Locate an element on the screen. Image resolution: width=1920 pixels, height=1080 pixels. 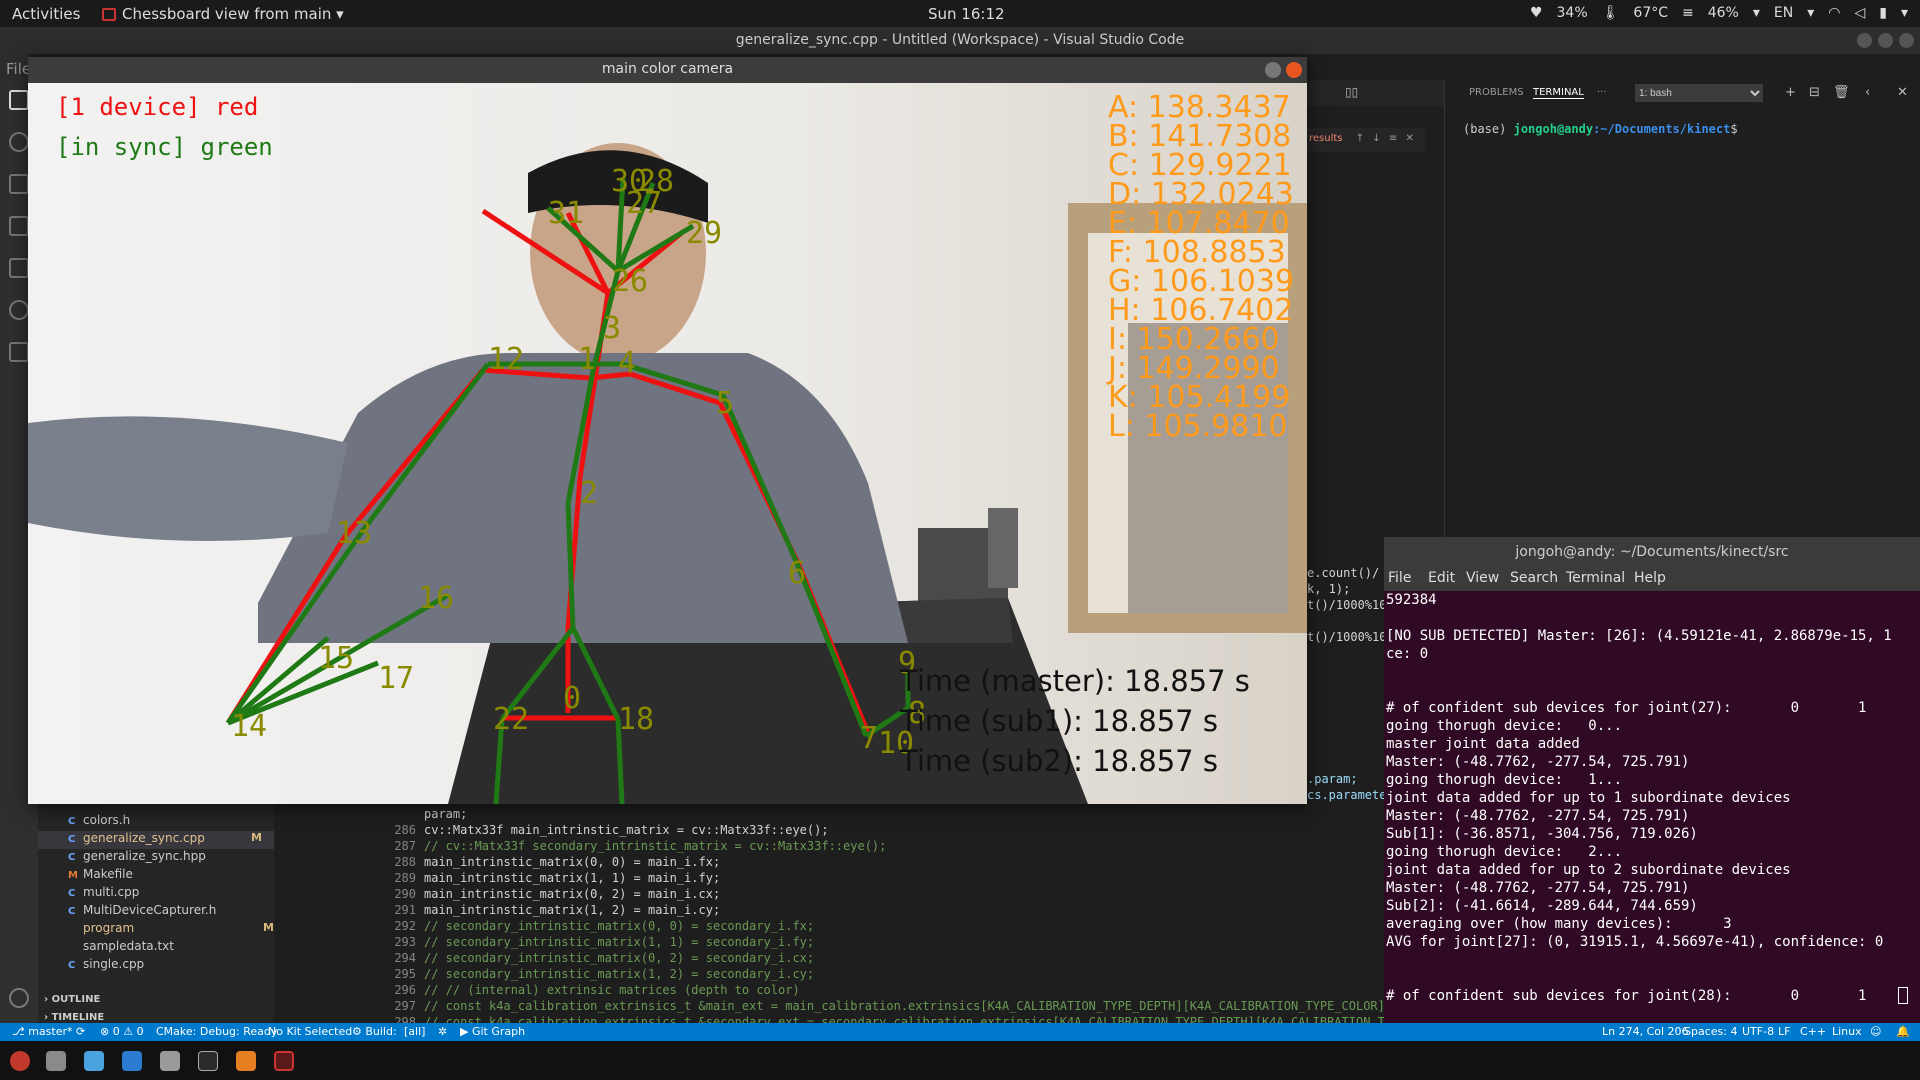
cmake-icon is located at coordinates (19, 352).